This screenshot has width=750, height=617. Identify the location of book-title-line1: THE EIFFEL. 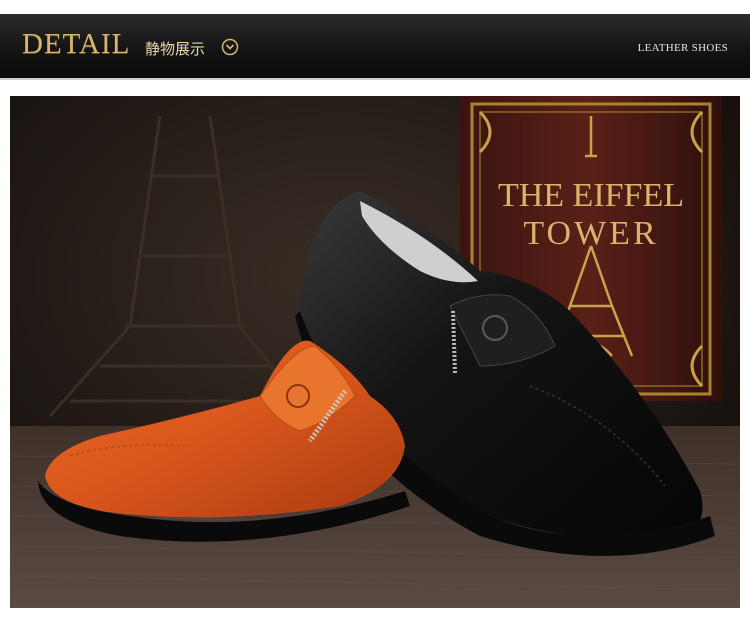
(591, 195).